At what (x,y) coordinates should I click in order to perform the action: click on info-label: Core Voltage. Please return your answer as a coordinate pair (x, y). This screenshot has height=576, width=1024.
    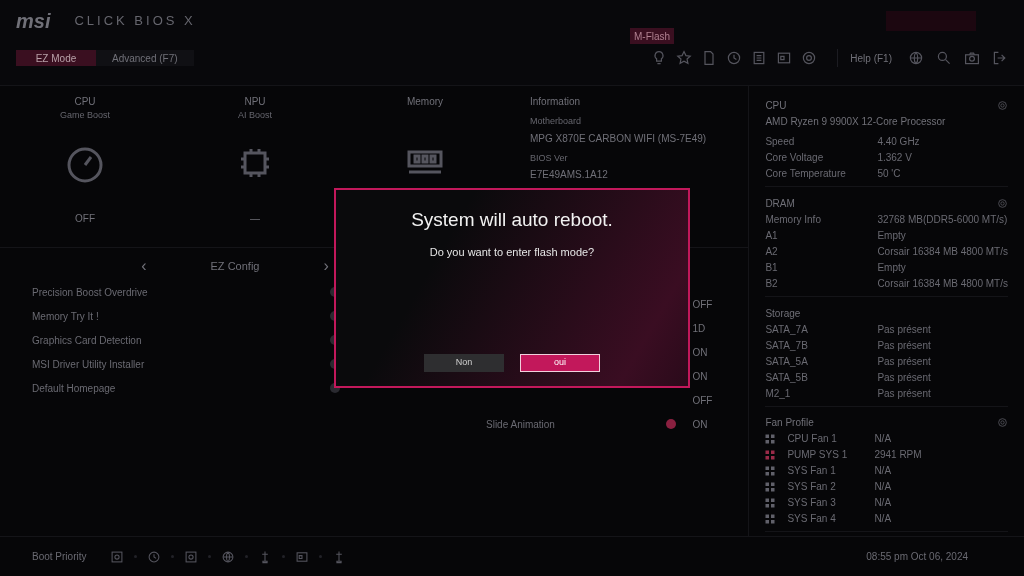
    Looking at the image, I should click on (795, 158).